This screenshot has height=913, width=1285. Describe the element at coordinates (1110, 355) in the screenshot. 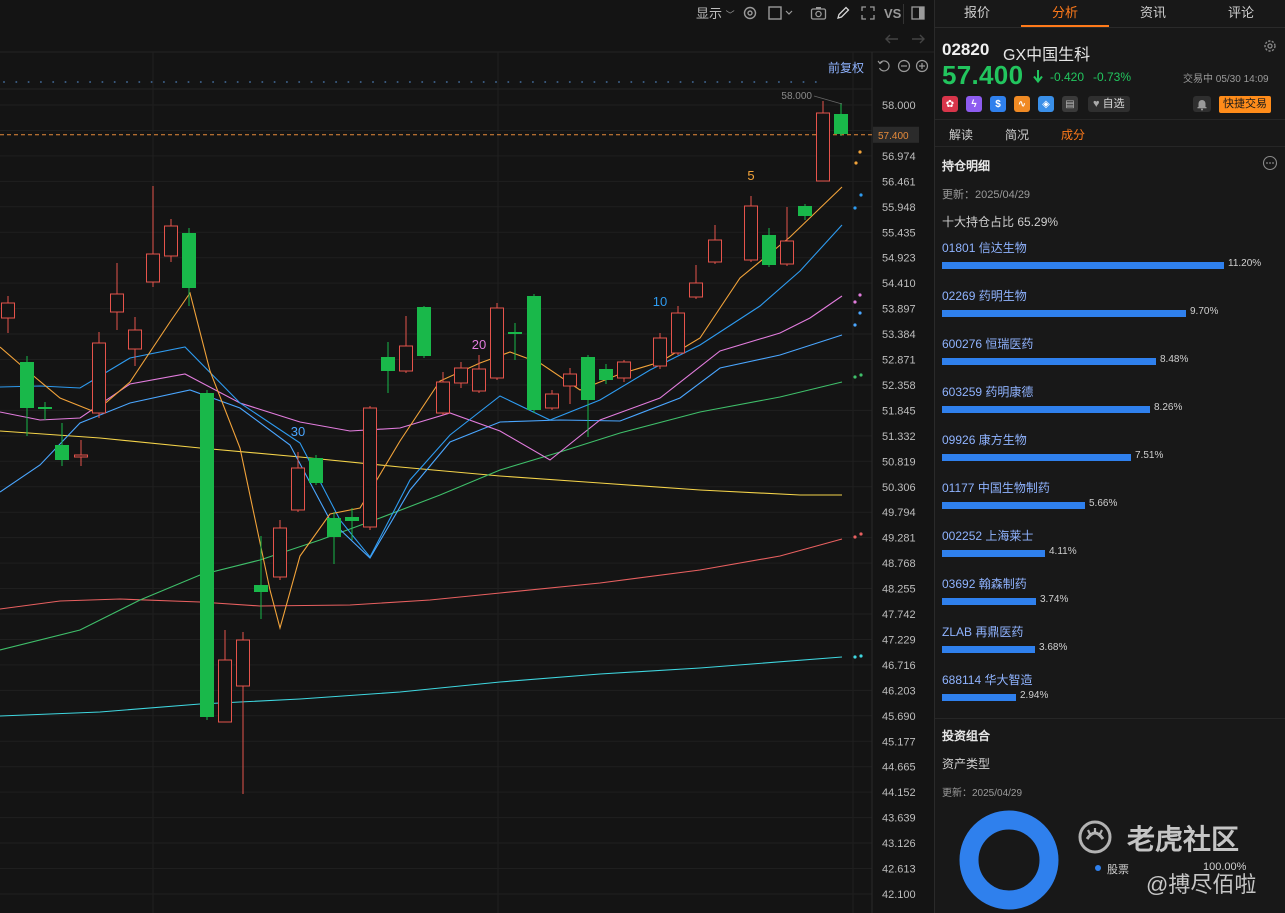

I see `holding-item: 600276 恒瑞医药 8.48%` at that location.